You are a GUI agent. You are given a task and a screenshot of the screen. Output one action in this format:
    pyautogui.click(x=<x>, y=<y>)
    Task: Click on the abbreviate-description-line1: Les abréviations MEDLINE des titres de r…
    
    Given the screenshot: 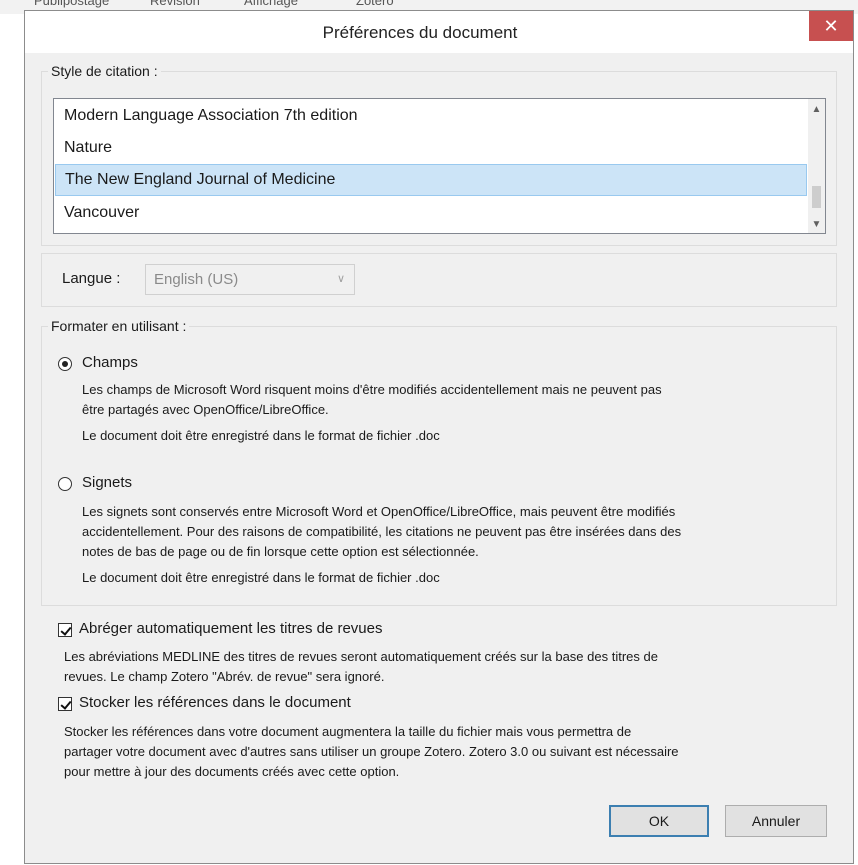 What is the action you would take?
    pyautogui.click(x=361, y=656)
    